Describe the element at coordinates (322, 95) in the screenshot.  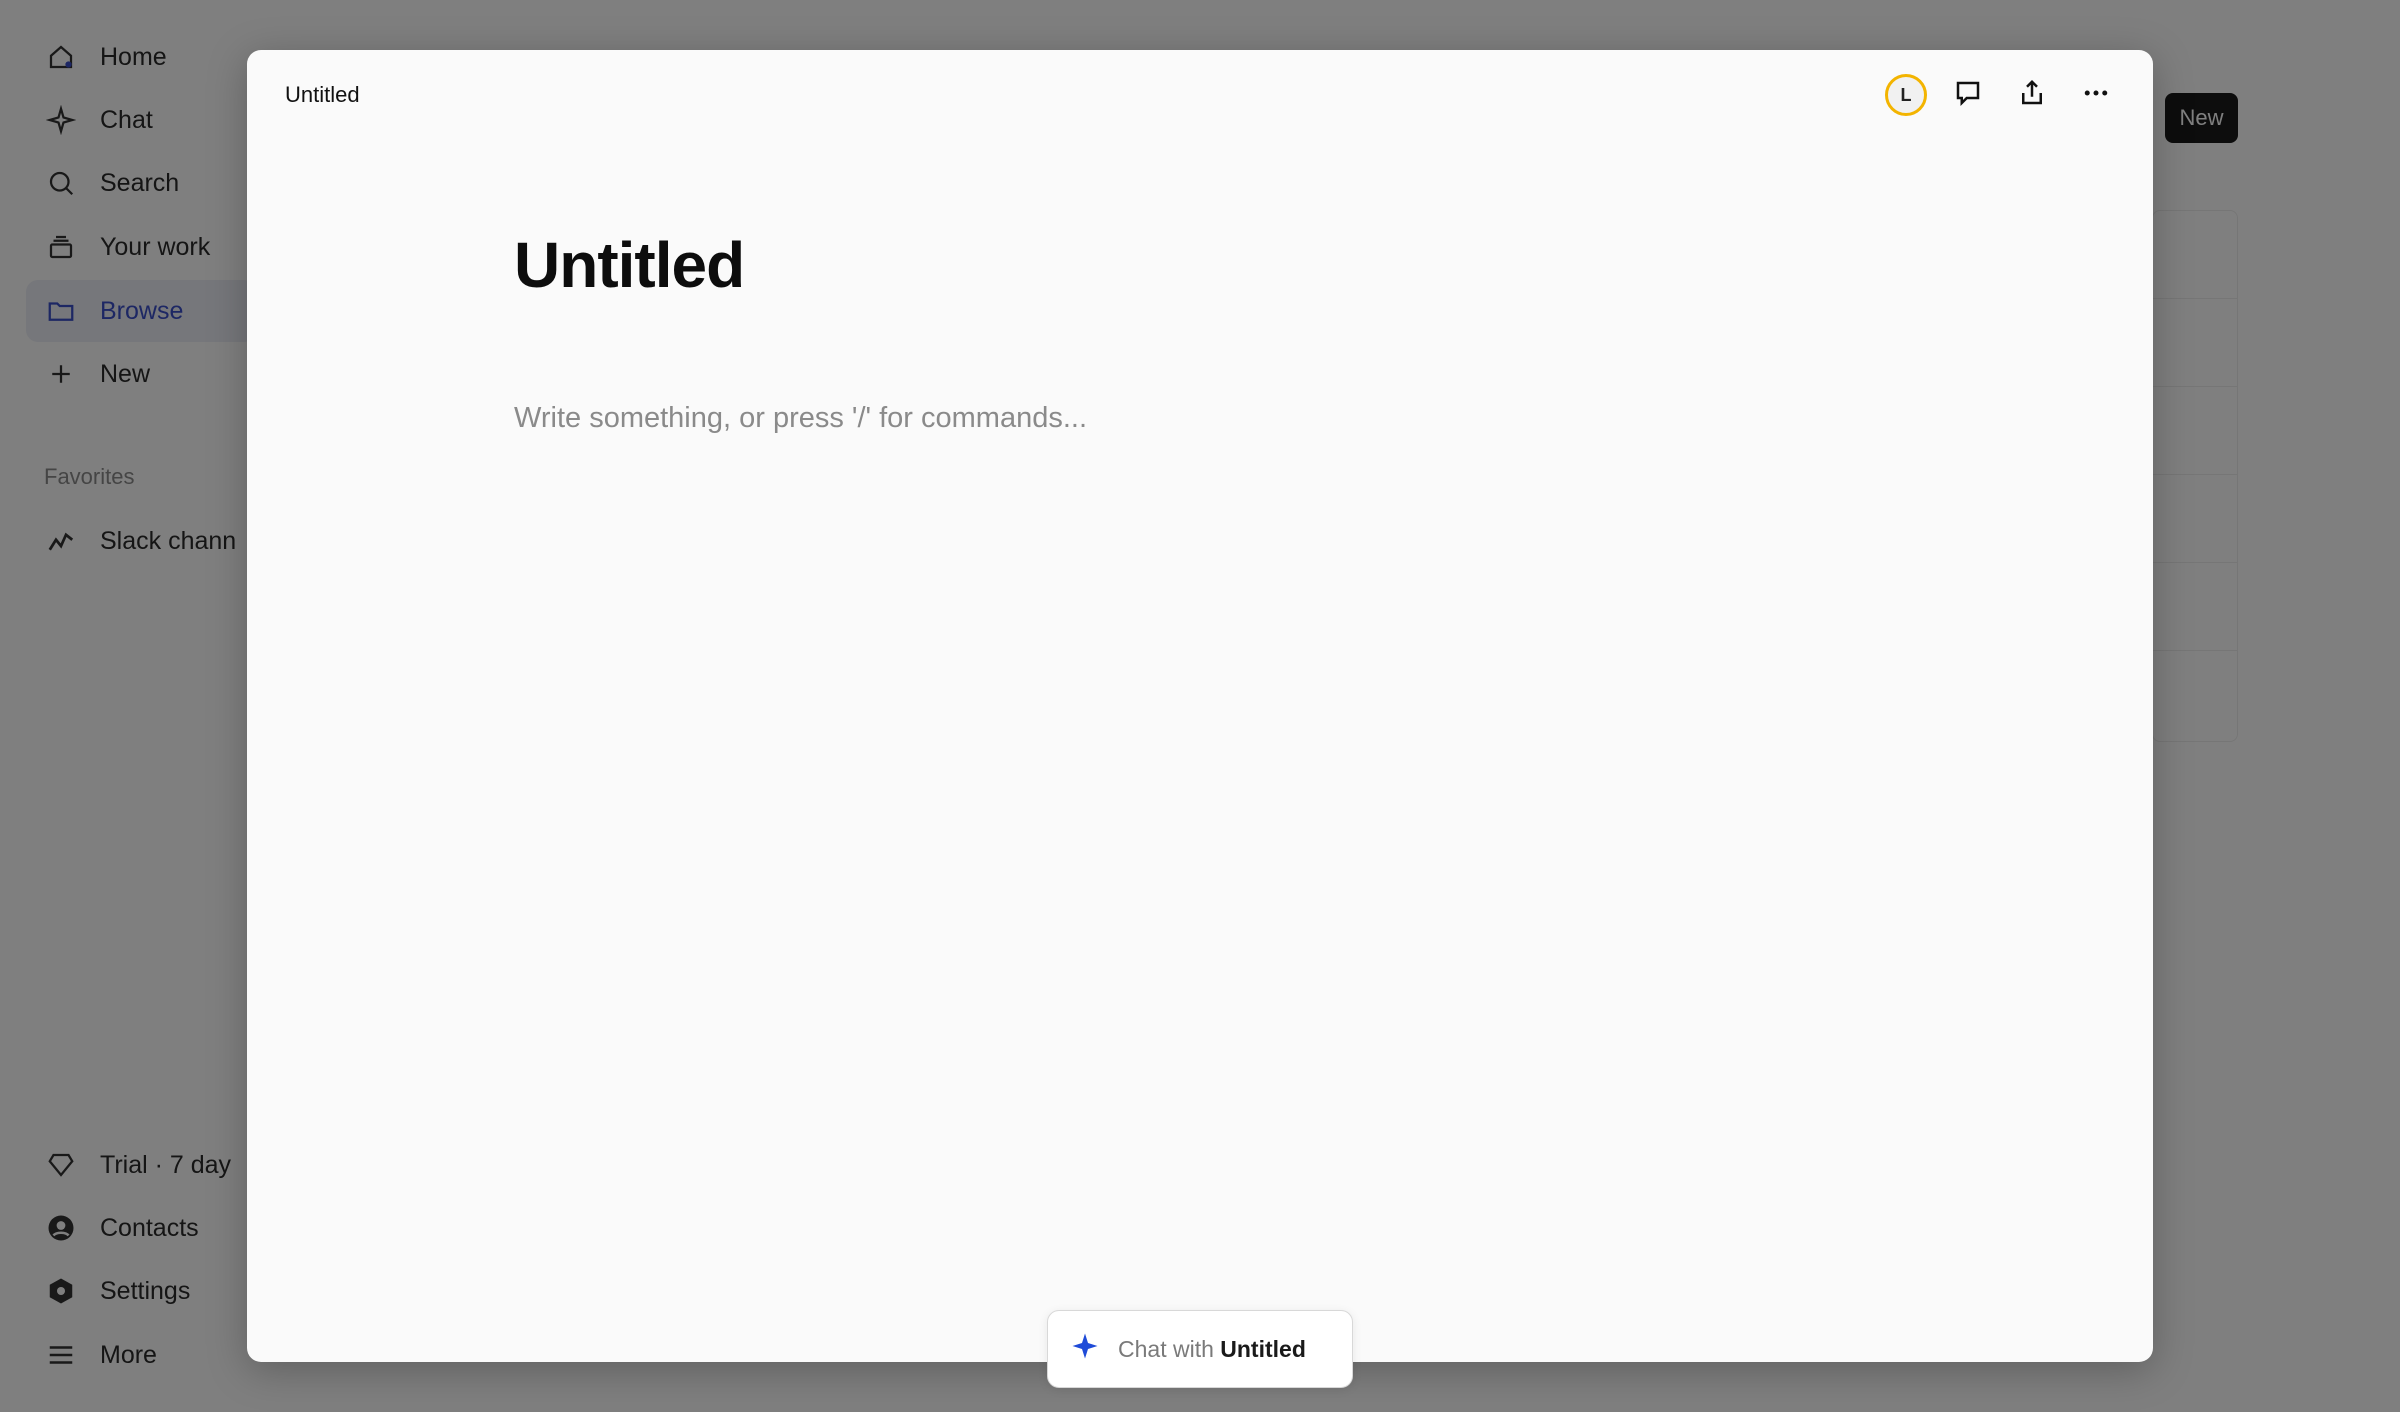
I see `breadcrumb-title: Untitled` at that location.